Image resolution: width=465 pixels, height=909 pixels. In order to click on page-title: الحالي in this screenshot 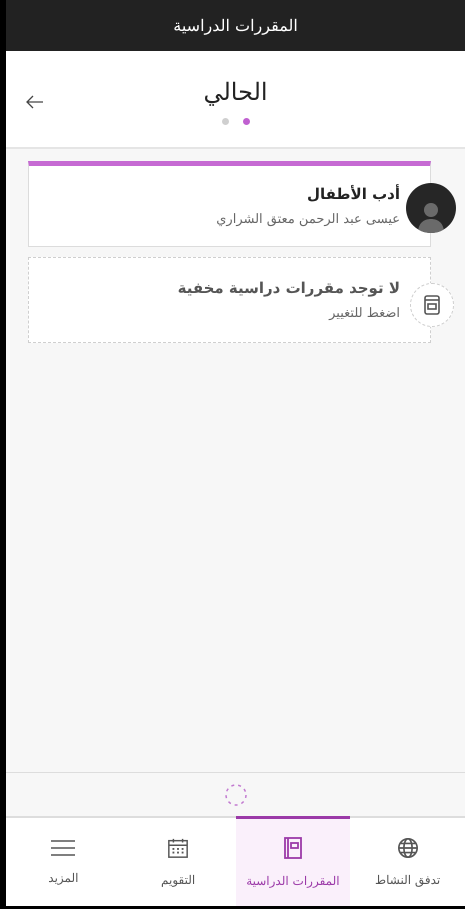, I will do `click(235, 92)`.